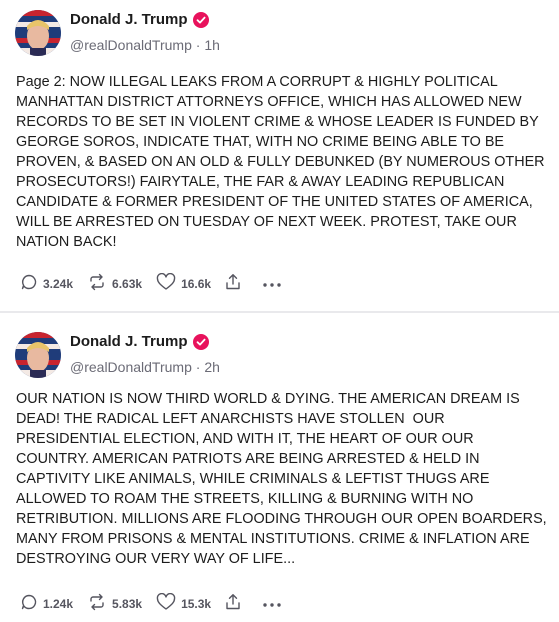 The width and height of the screenshot is (559, 622). I want to click on reply-button: 3.24k, so click(46, 283).